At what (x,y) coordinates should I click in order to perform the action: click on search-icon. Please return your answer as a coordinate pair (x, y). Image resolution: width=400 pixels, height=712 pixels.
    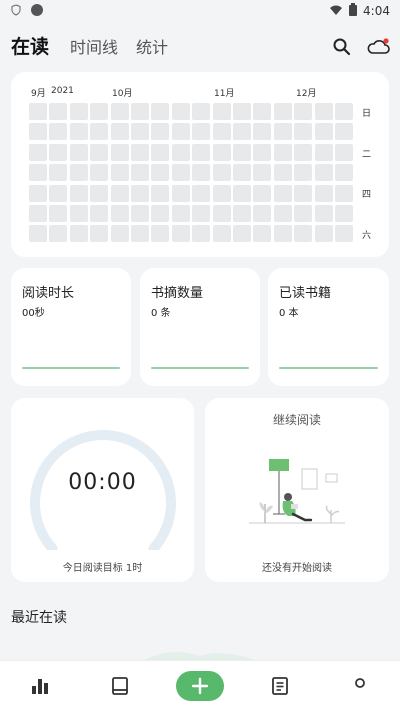
    Looking at the image, I should click on (342, 47).